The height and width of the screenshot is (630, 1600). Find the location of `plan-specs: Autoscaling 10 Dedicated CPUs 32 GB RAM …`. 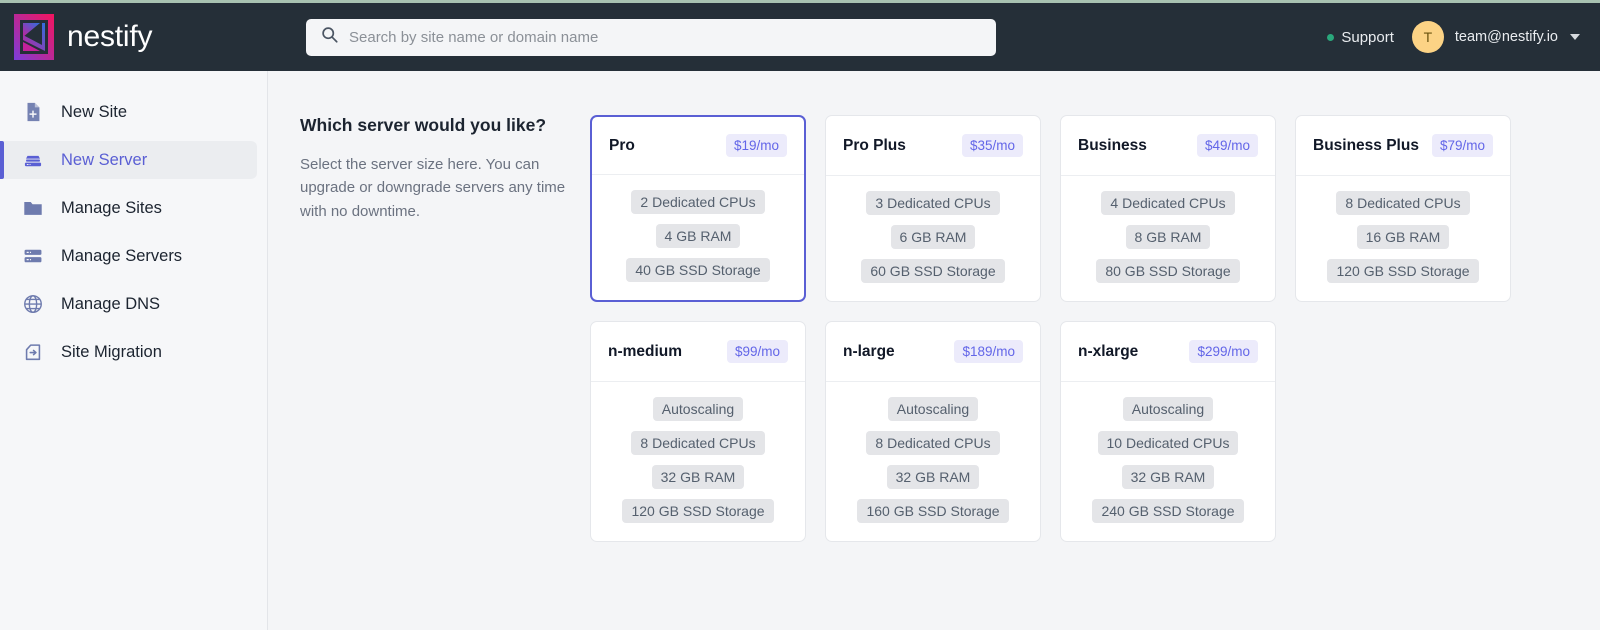

plan-specs: Autoscaling 10 Dedicated CPUs 32 GB RAM … is located at coordinates (1168, 461).